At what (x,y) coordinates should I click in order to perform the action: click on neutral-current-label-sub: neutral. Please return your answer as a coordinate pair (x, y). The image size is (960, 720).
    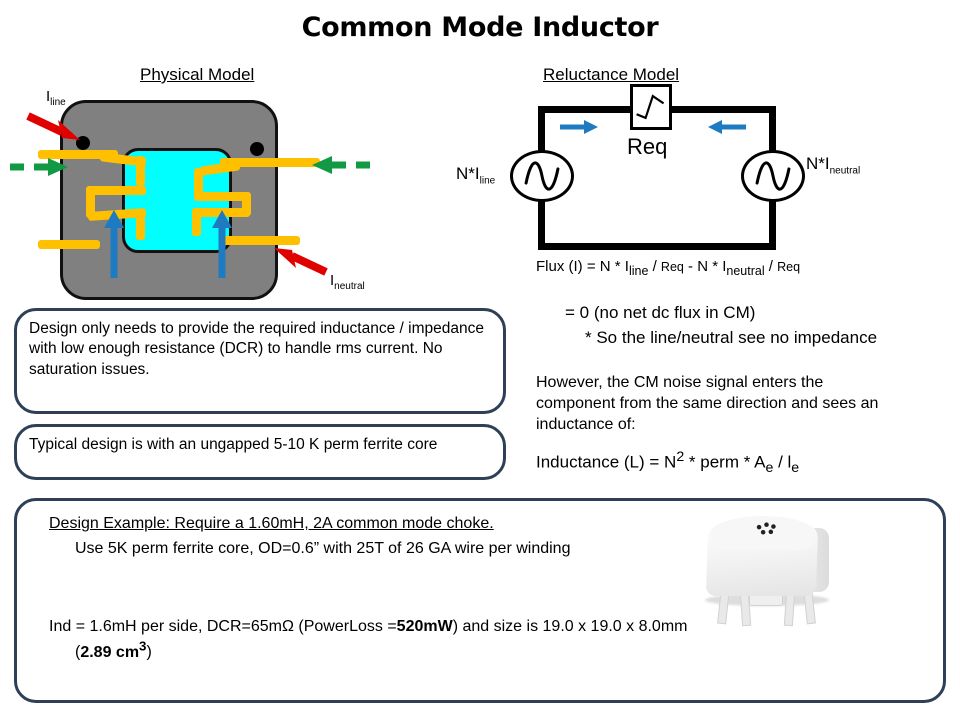
    Looking at the image, I should click on (349, 286).